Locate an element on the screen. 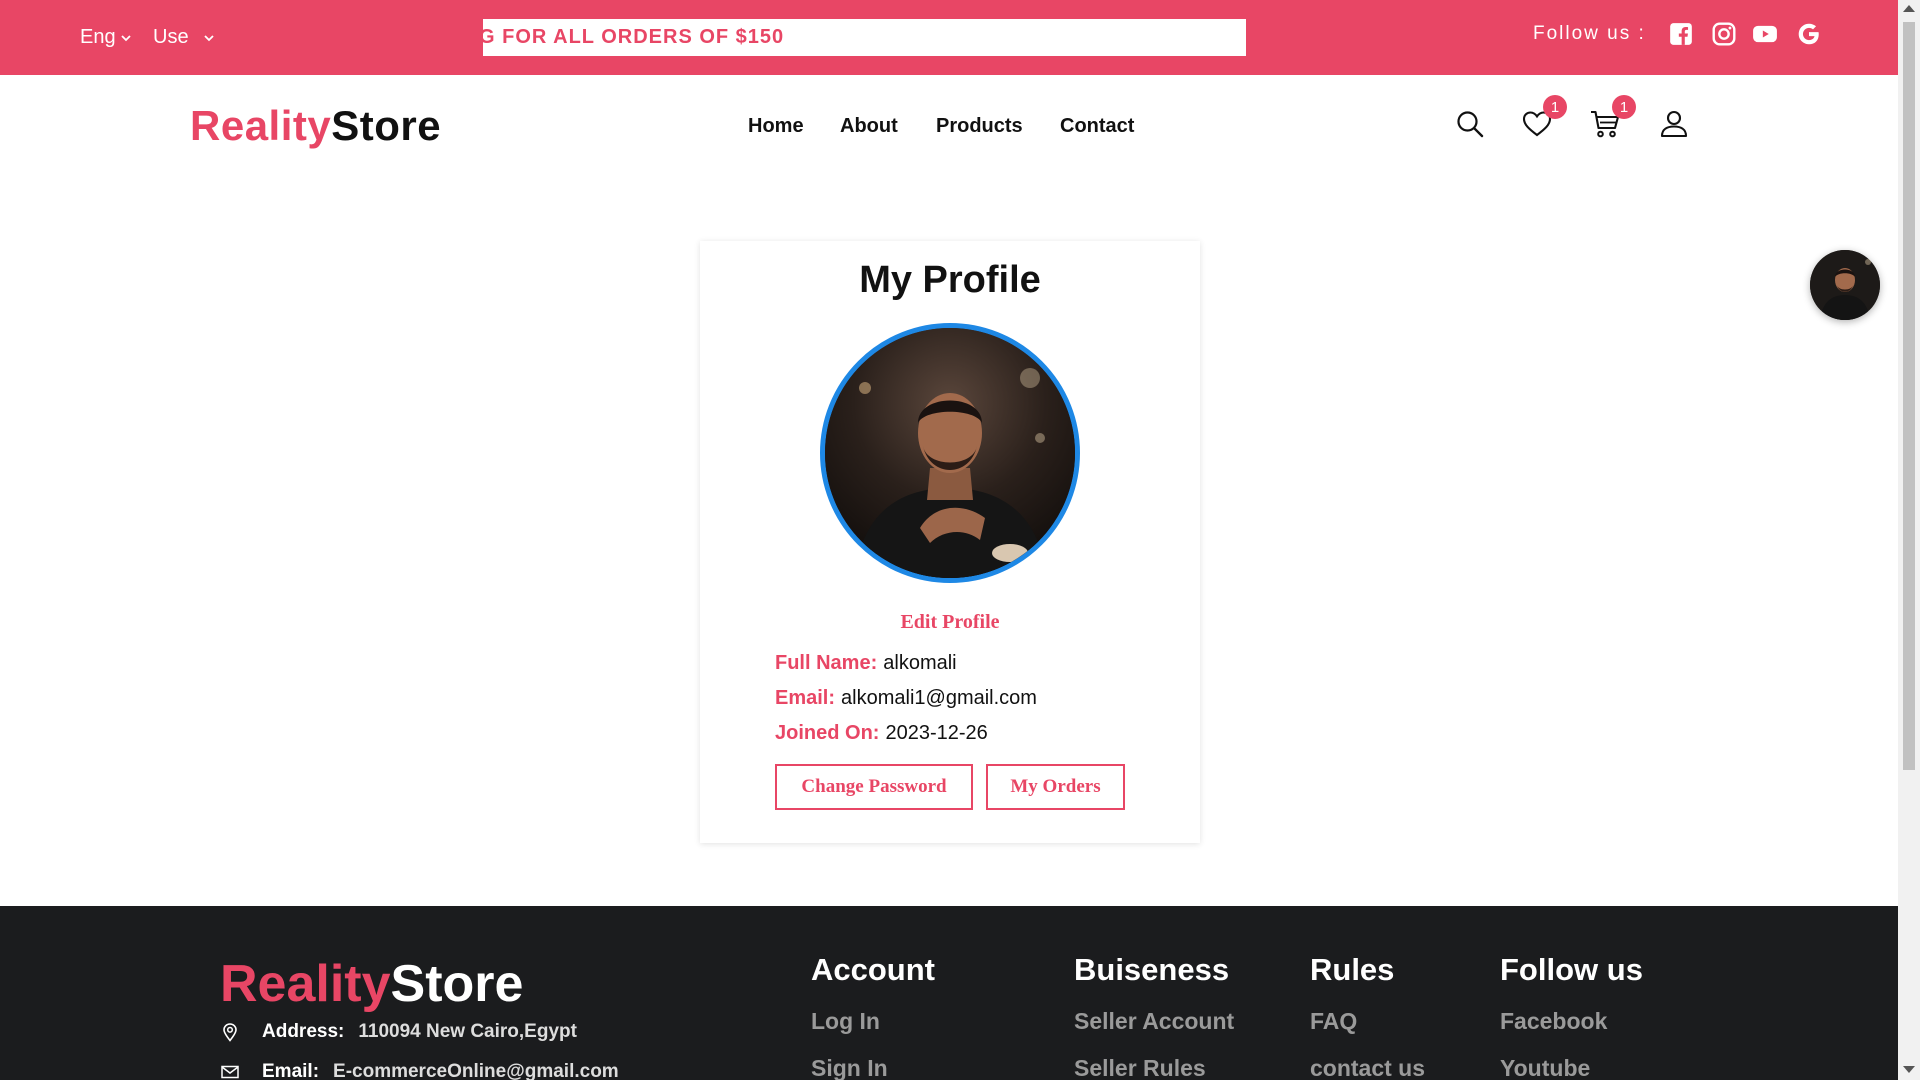 This screenshot has height=1080, width=1920. google-icon is located at coordinates (1809, 34).